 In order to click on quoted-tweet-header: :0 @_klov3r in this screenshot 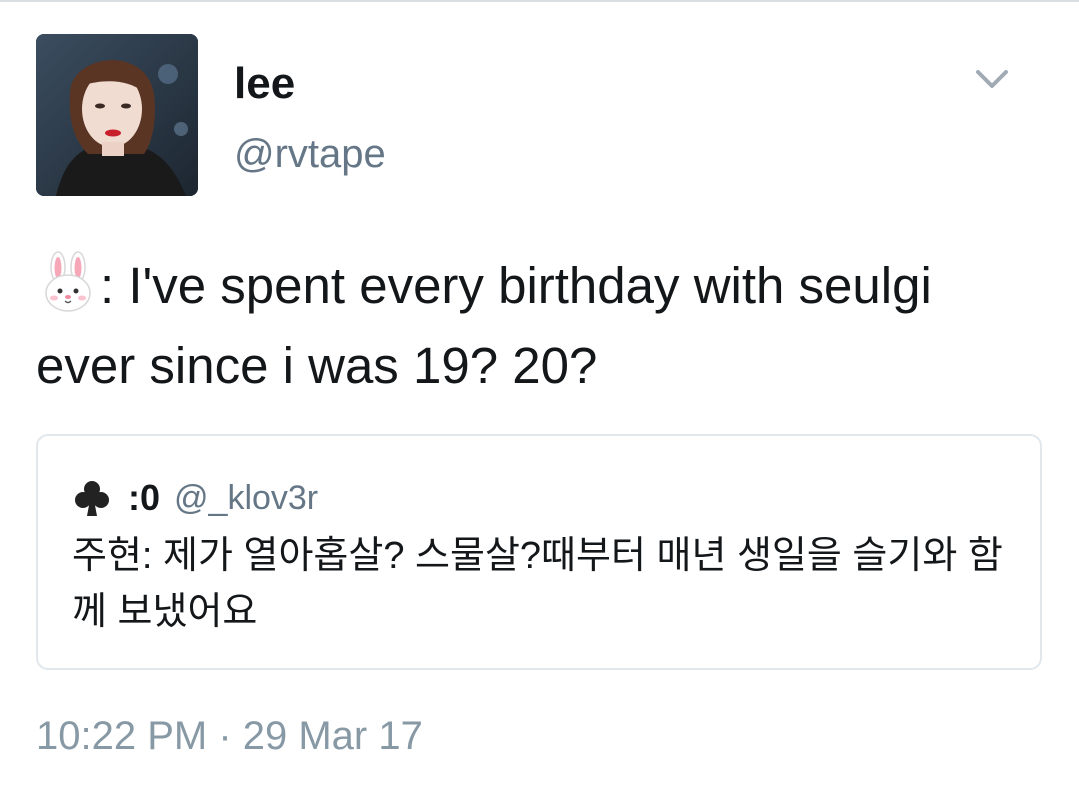, I will do `click(195, 498)`.